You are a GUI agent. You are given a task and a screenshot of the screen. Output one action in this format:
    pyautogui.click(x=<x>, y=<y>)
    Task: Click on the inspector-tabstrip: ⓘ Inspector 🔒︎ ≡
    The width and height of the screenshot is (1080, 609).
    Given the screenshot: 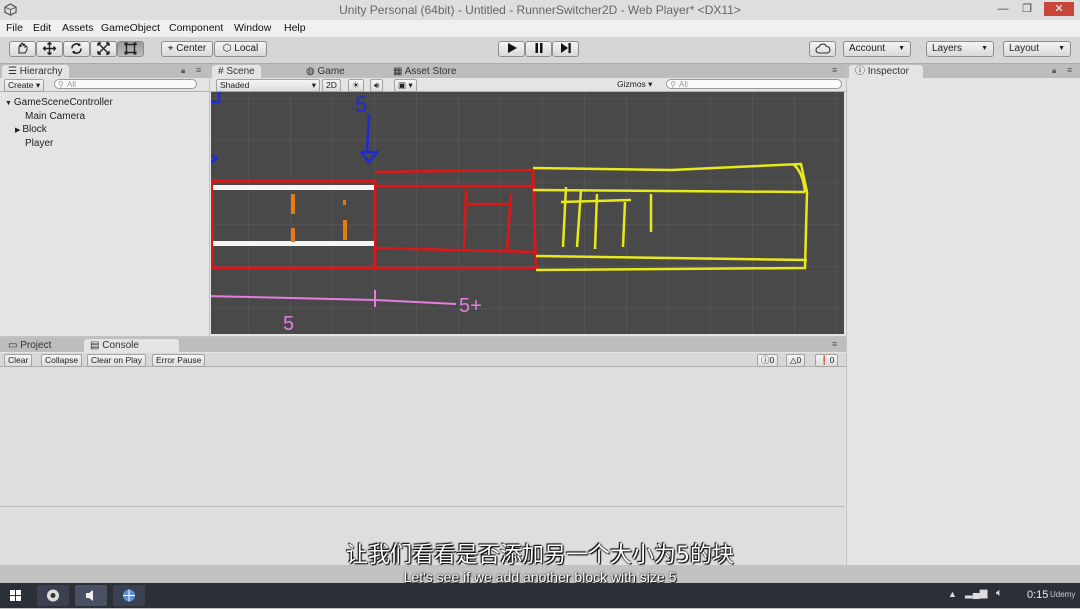 What is the action you would take?
    pyautogui.click(x=963, y=71)
    